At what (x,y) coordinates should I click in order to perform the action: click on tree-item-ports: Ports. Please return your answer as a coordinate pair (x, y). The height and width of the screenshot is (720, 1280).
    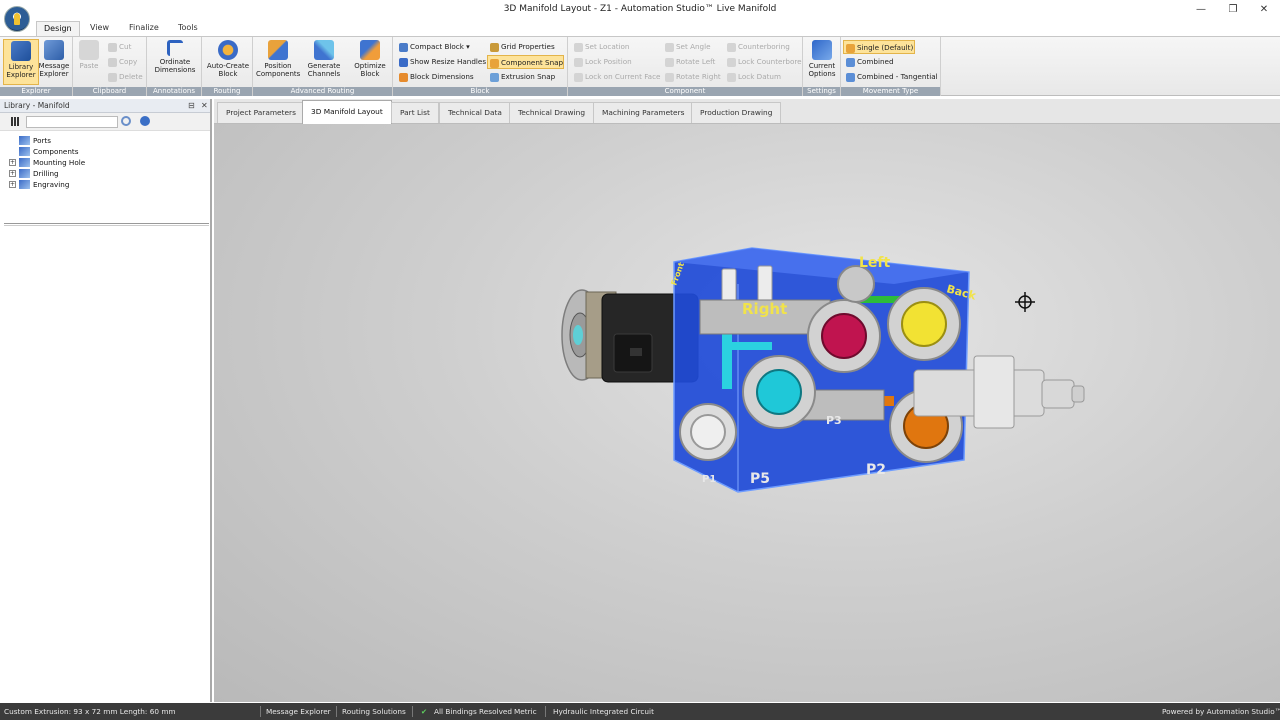
    Looking at the image, I should click on (25, 140).